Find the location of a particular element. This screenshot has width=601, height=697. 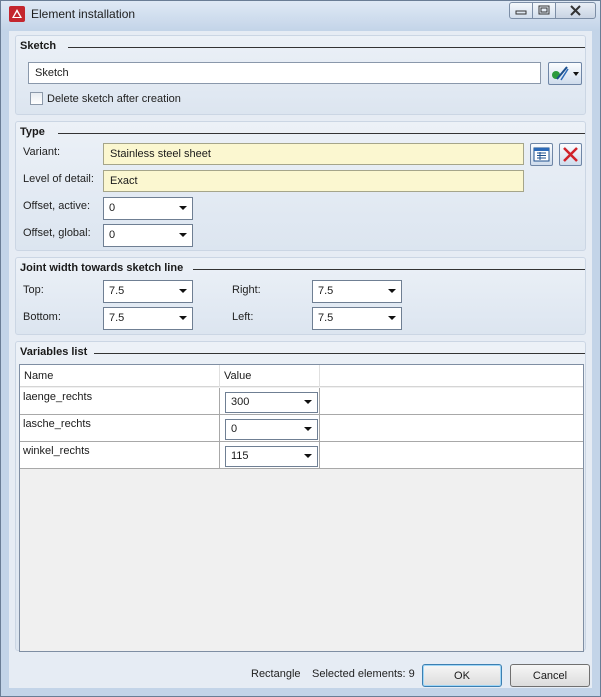

offset-global-combo: 0 is located at coordinates (148, 235).